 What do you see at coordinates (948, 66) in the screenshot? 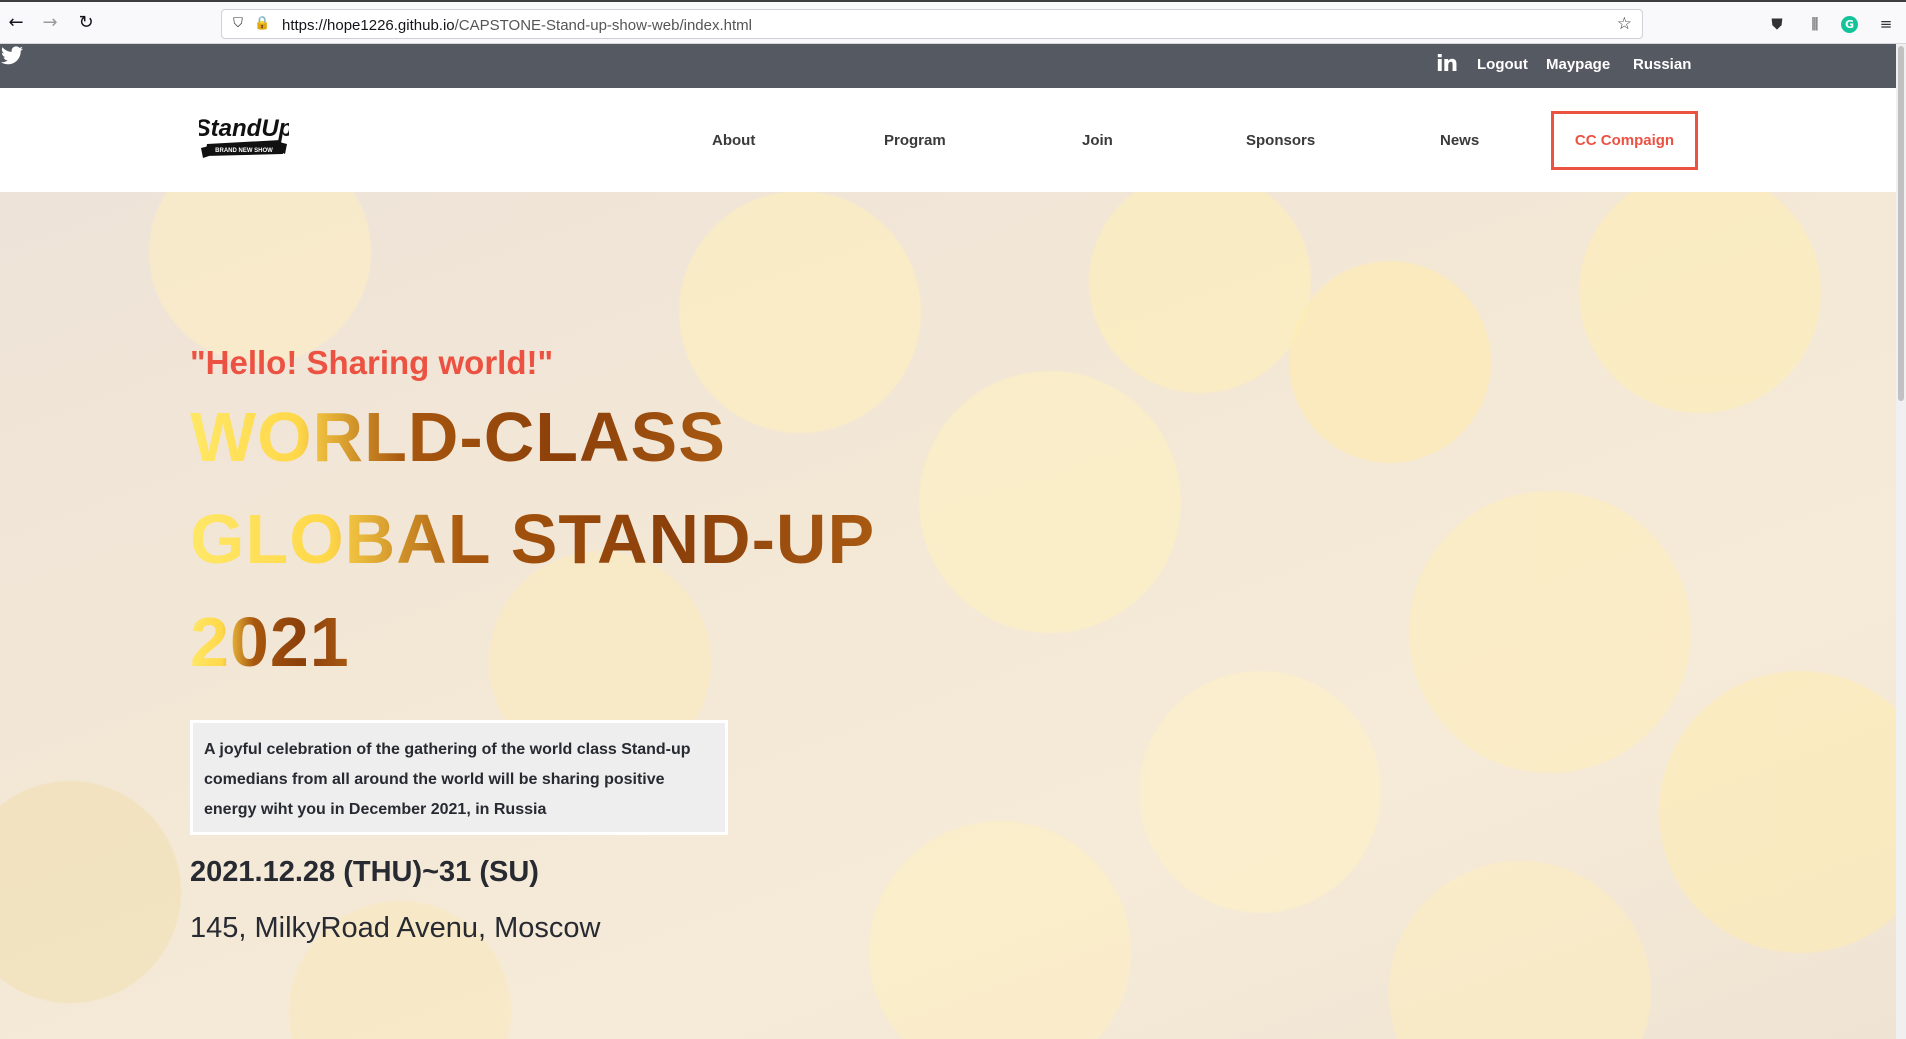
I see `top-bar: in Logout Maypage Russian` at bounding box center [948, 66].